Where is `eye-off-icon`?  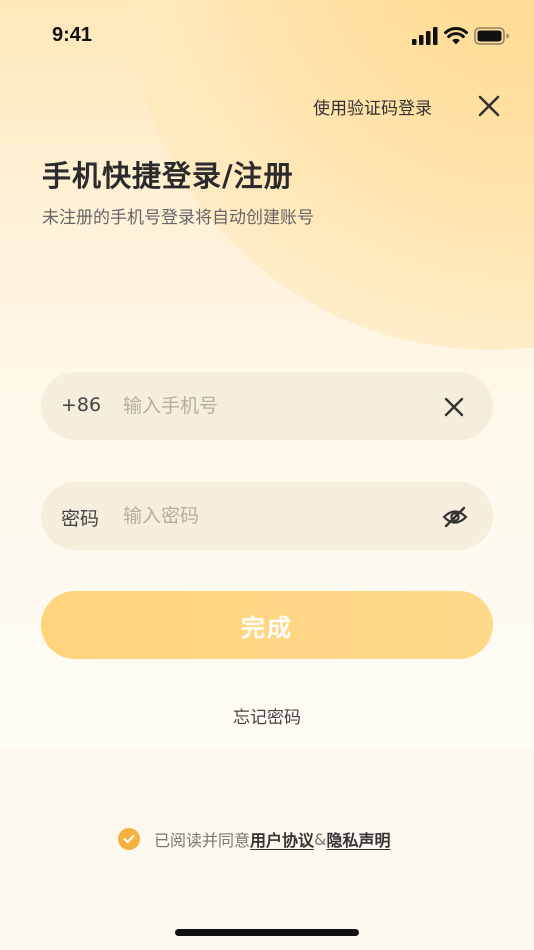 eye-off-icon is located at coordinates (455, 517).